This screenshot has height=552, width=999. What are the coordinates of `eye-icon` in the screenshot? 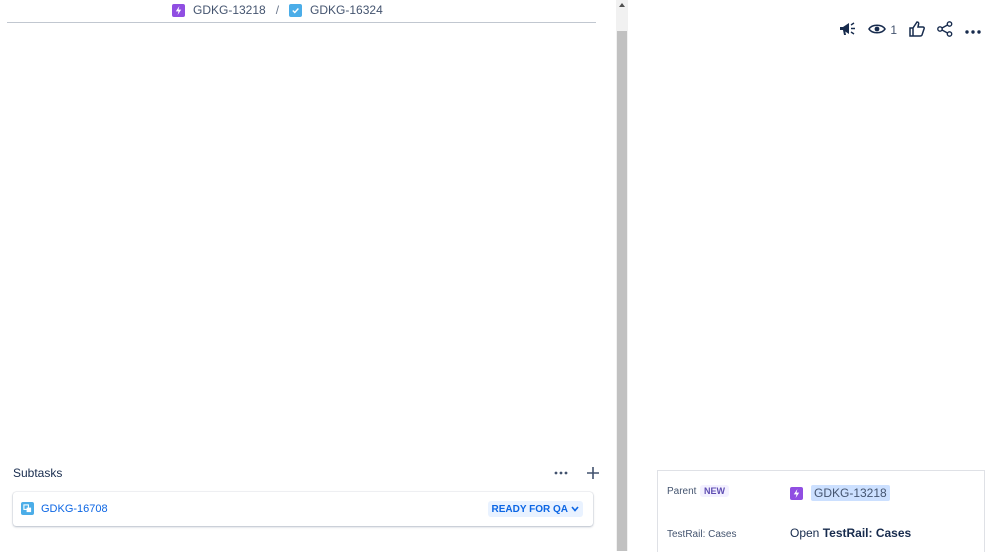 It's located at (877, 30).